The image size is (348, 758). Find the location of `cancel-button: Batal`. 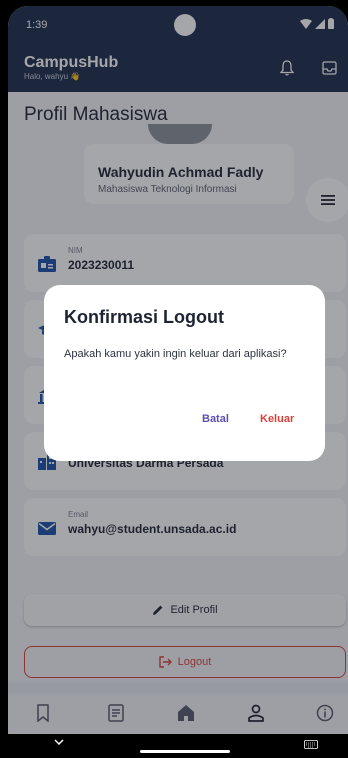

cancel-button: Batal is located at coordinates (215, 419).